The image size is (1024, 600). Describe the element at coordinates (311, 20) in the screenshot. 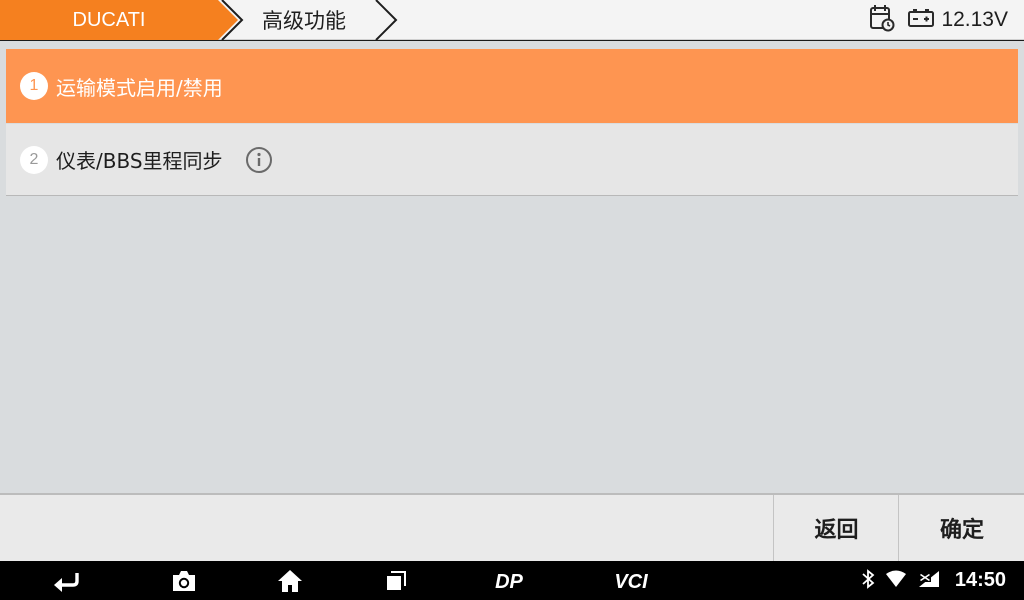

I see `breadcrumb-item-advanced-functions: 高级功能` at that location.